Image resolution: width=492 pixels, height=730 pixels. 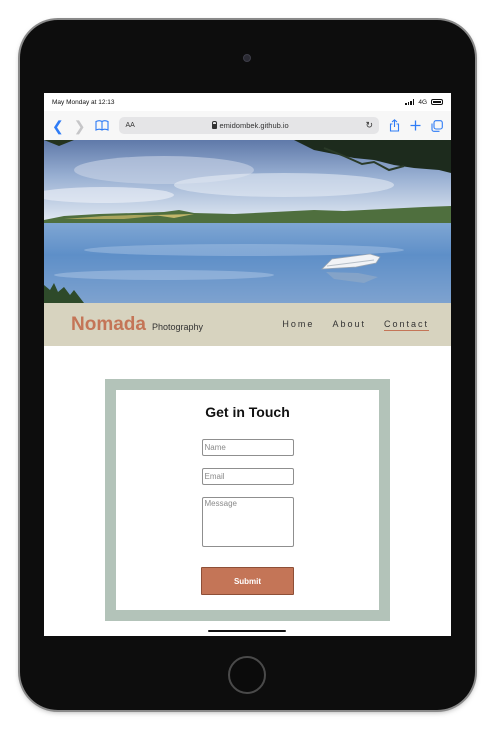 What do you see at coordinates (247, 675) in the screenshot?
I see `home-button` at bounding box center [247, 675].